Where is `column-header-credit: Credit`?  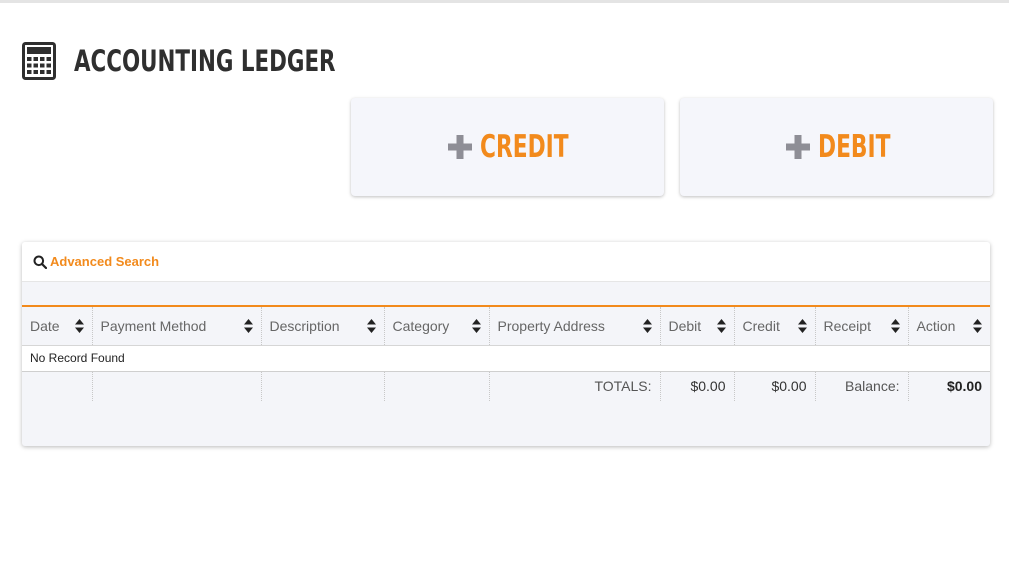
column-header-credit: Credit is located at coordinates (775, 326).